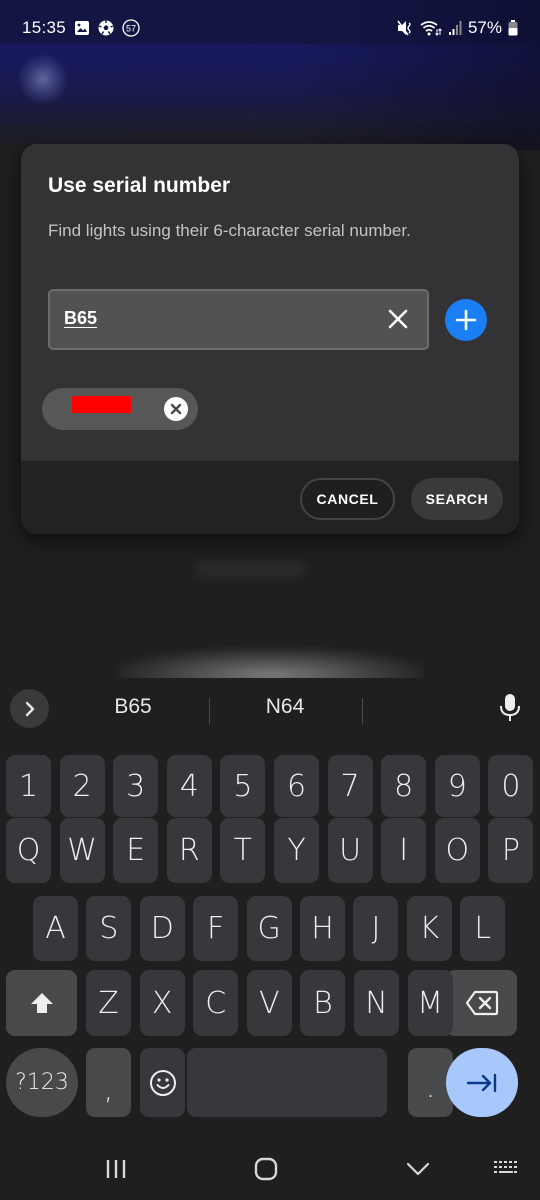 The image size is (540, 1200). I want to click on emoji-key, so click(162, 1082).